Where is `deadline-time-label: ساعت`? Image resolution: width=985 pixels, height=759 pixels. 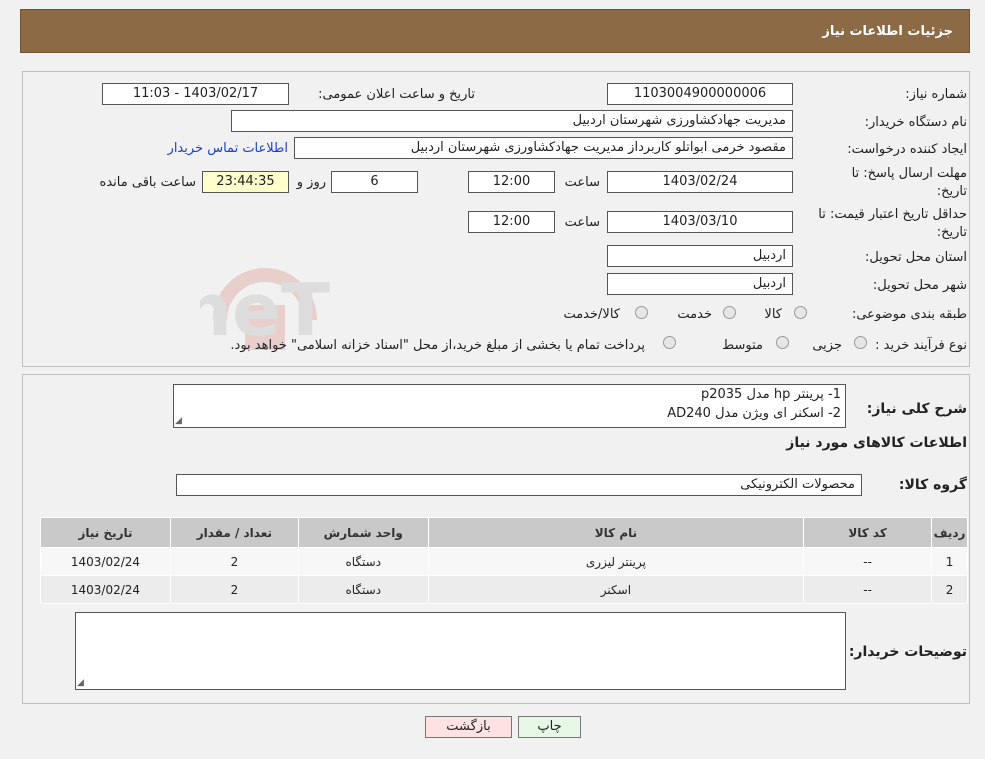
deadline-time-label: ساعت is located at coordinates (582, 182).